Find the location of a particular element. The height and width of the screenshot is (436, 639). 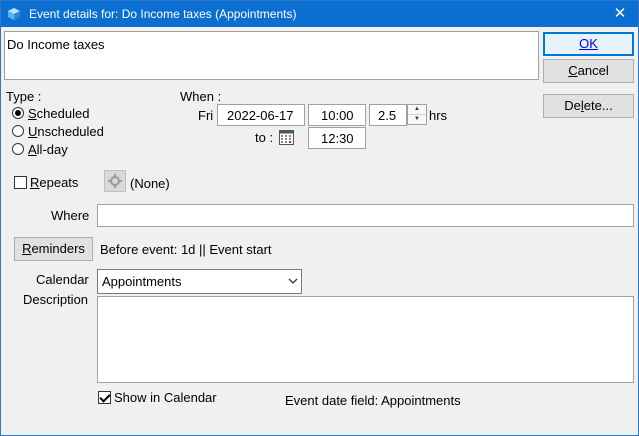

end-time-field: 12:30 is located at coordinates (337, 138).